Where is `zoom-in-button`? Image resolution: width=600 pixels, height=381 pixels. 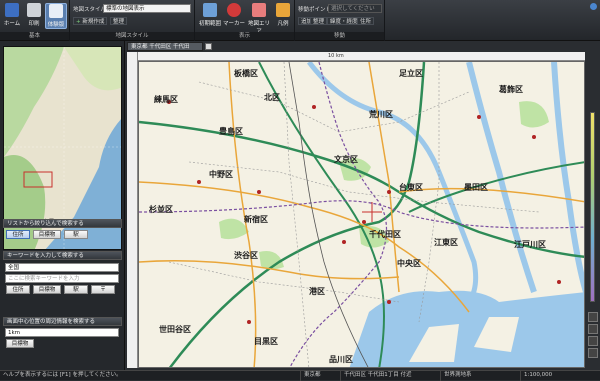 zoom-in-button is located at coordinates (593, 317).